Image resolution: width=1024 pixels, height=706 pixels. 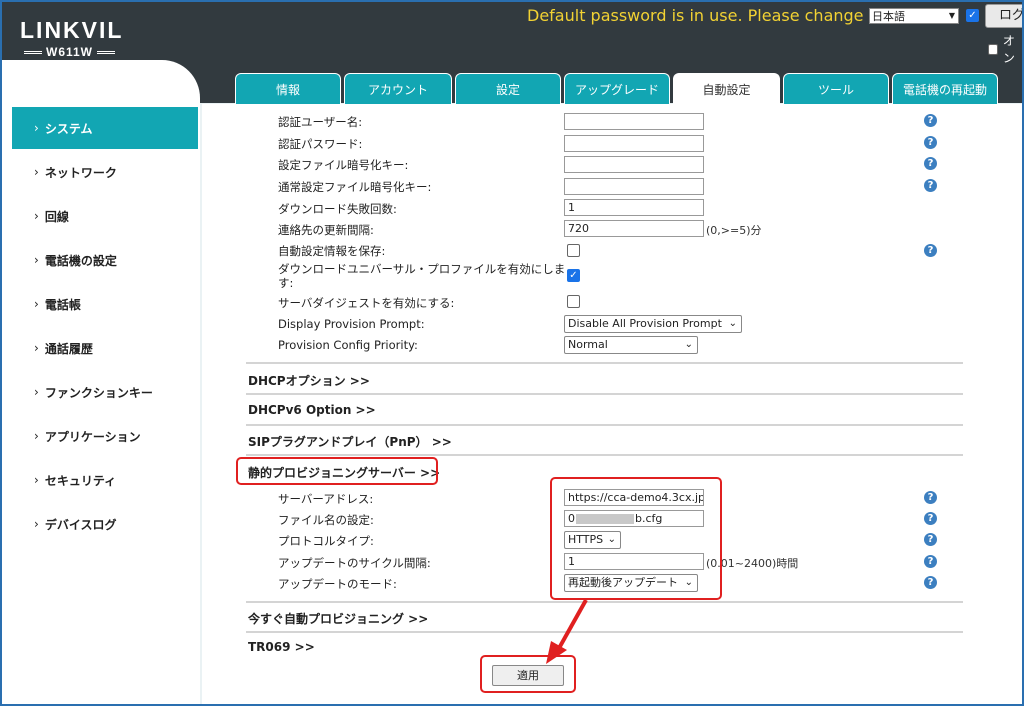 I want to click on download-fail-count-label: ダウンロード失敗回数:, so click(x=337, y=209).